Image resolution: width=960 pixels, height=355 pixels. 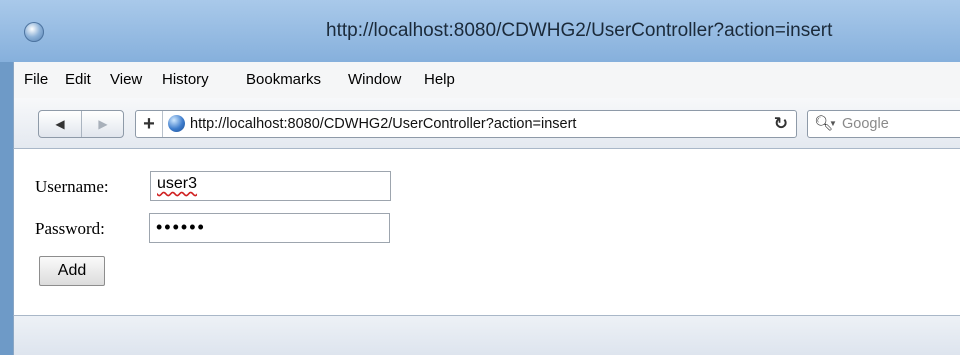 I want to click on browser-logo-icon, so click(x=34, y=32).